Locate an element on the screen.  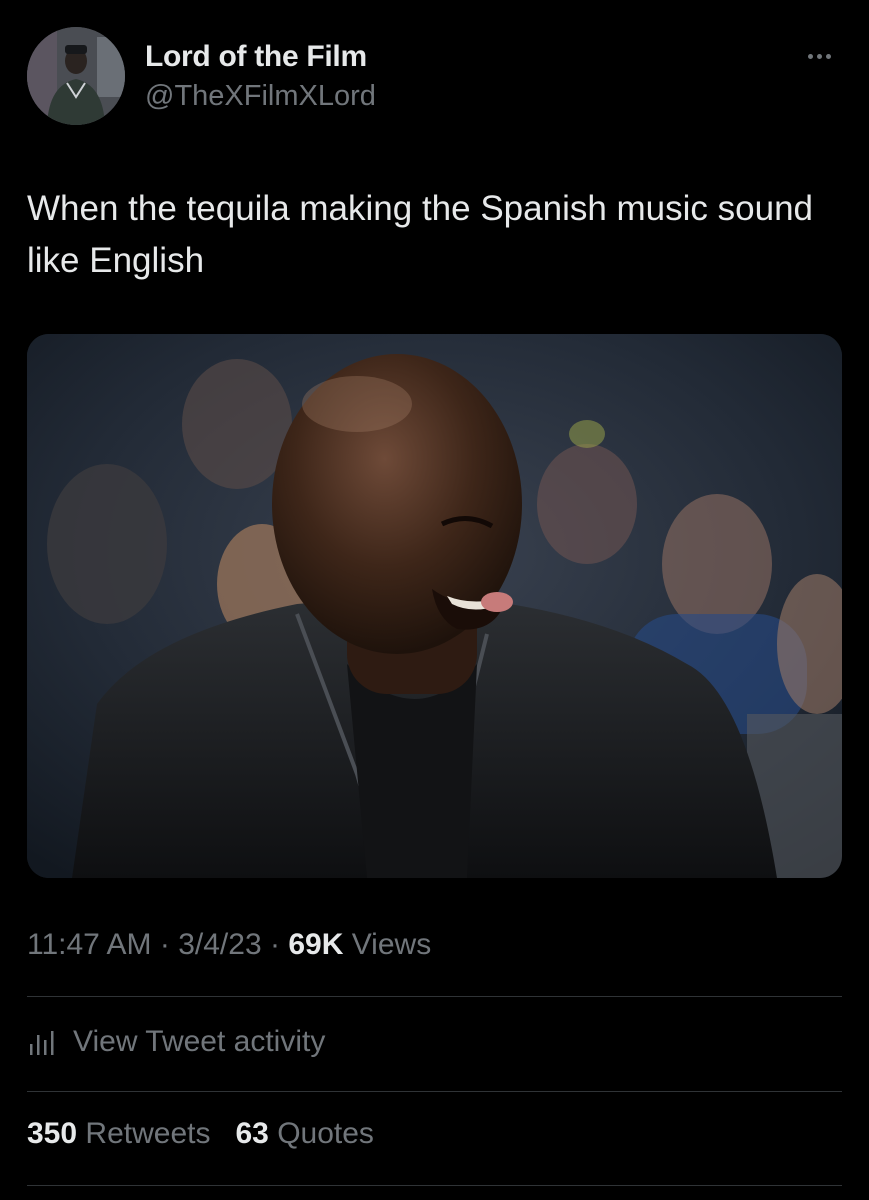
tweet-stats: 350 Retweets 63 Quotes is located at coordinates (200, 1134).